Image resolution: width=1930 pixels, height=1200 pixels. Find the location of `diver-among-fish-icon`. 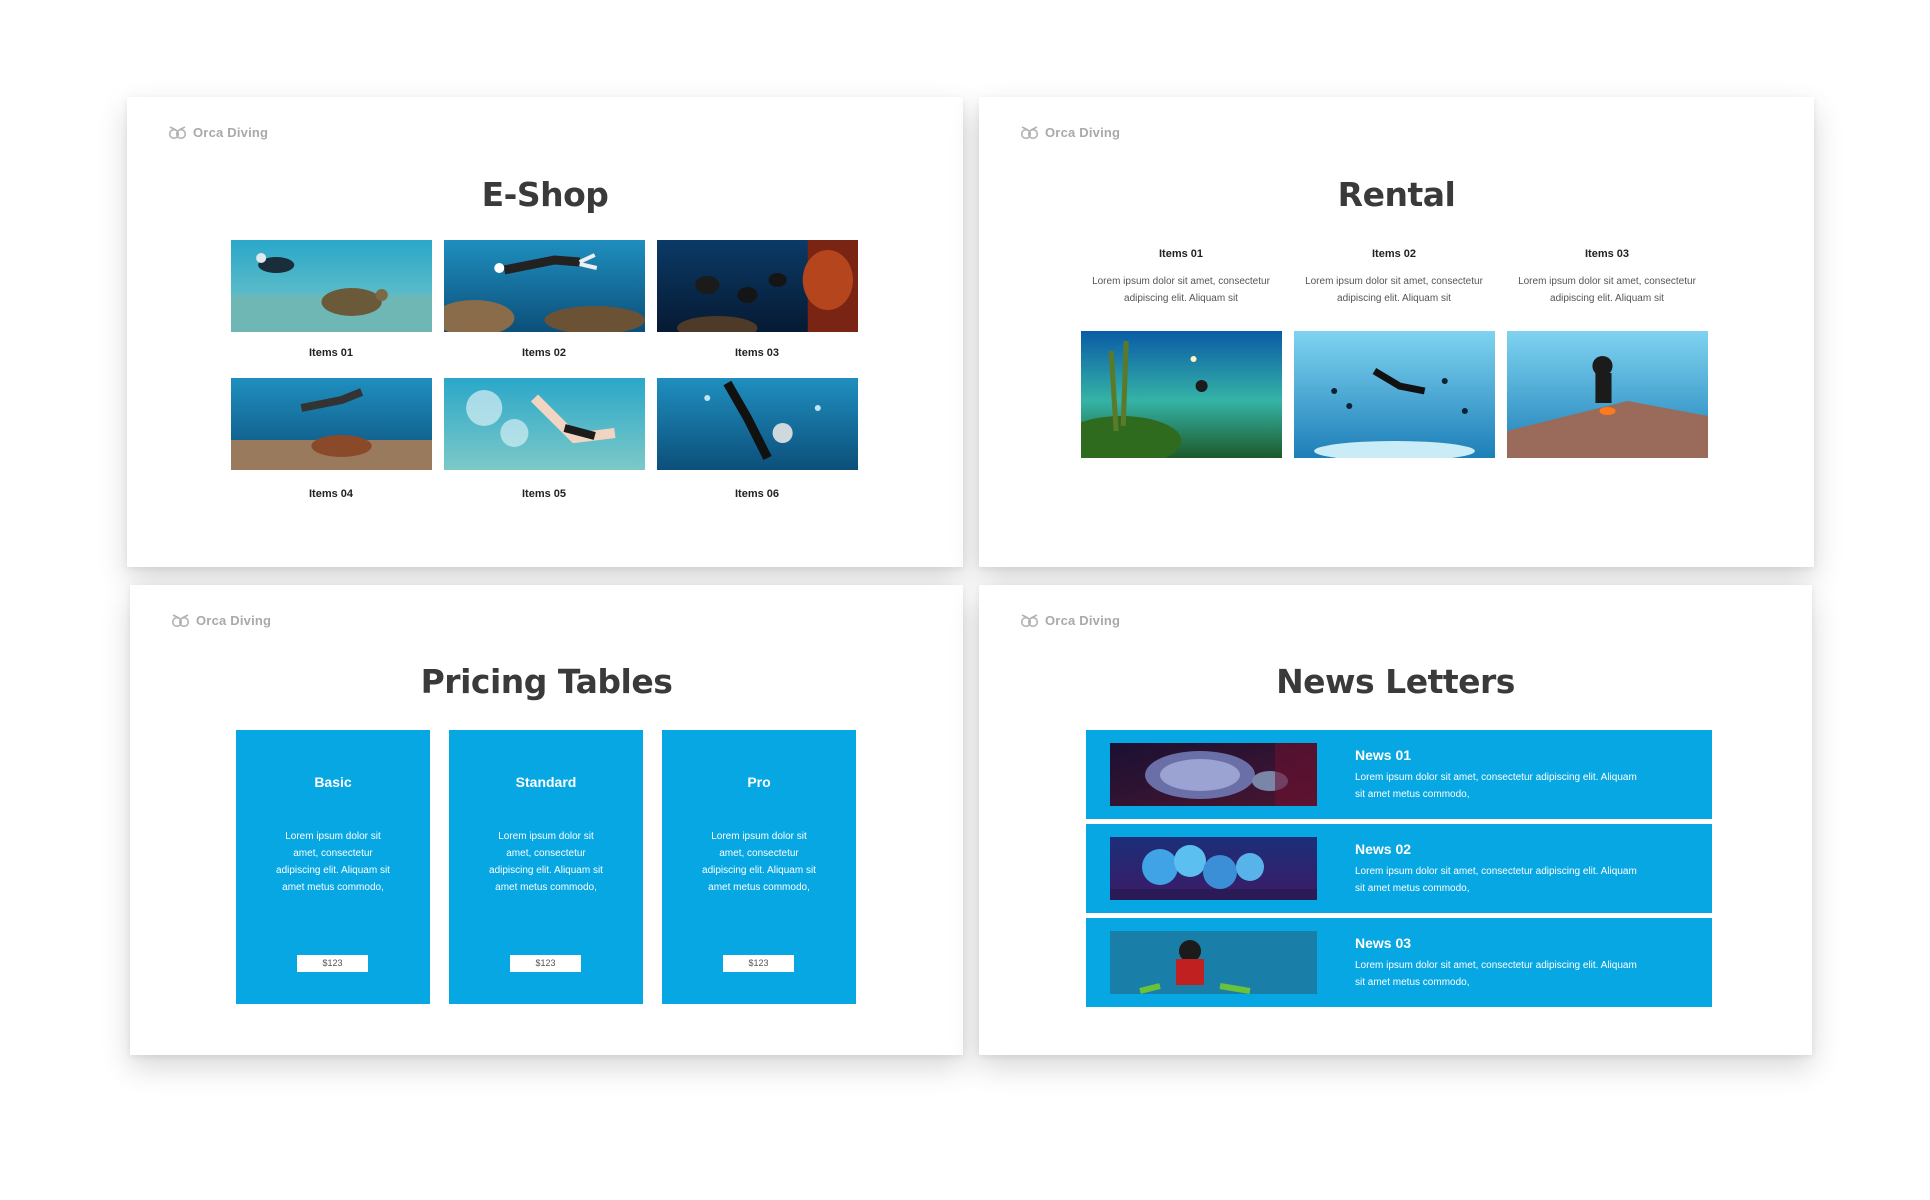

diver-among-fish-icon is located at coordinates (1394, 394).